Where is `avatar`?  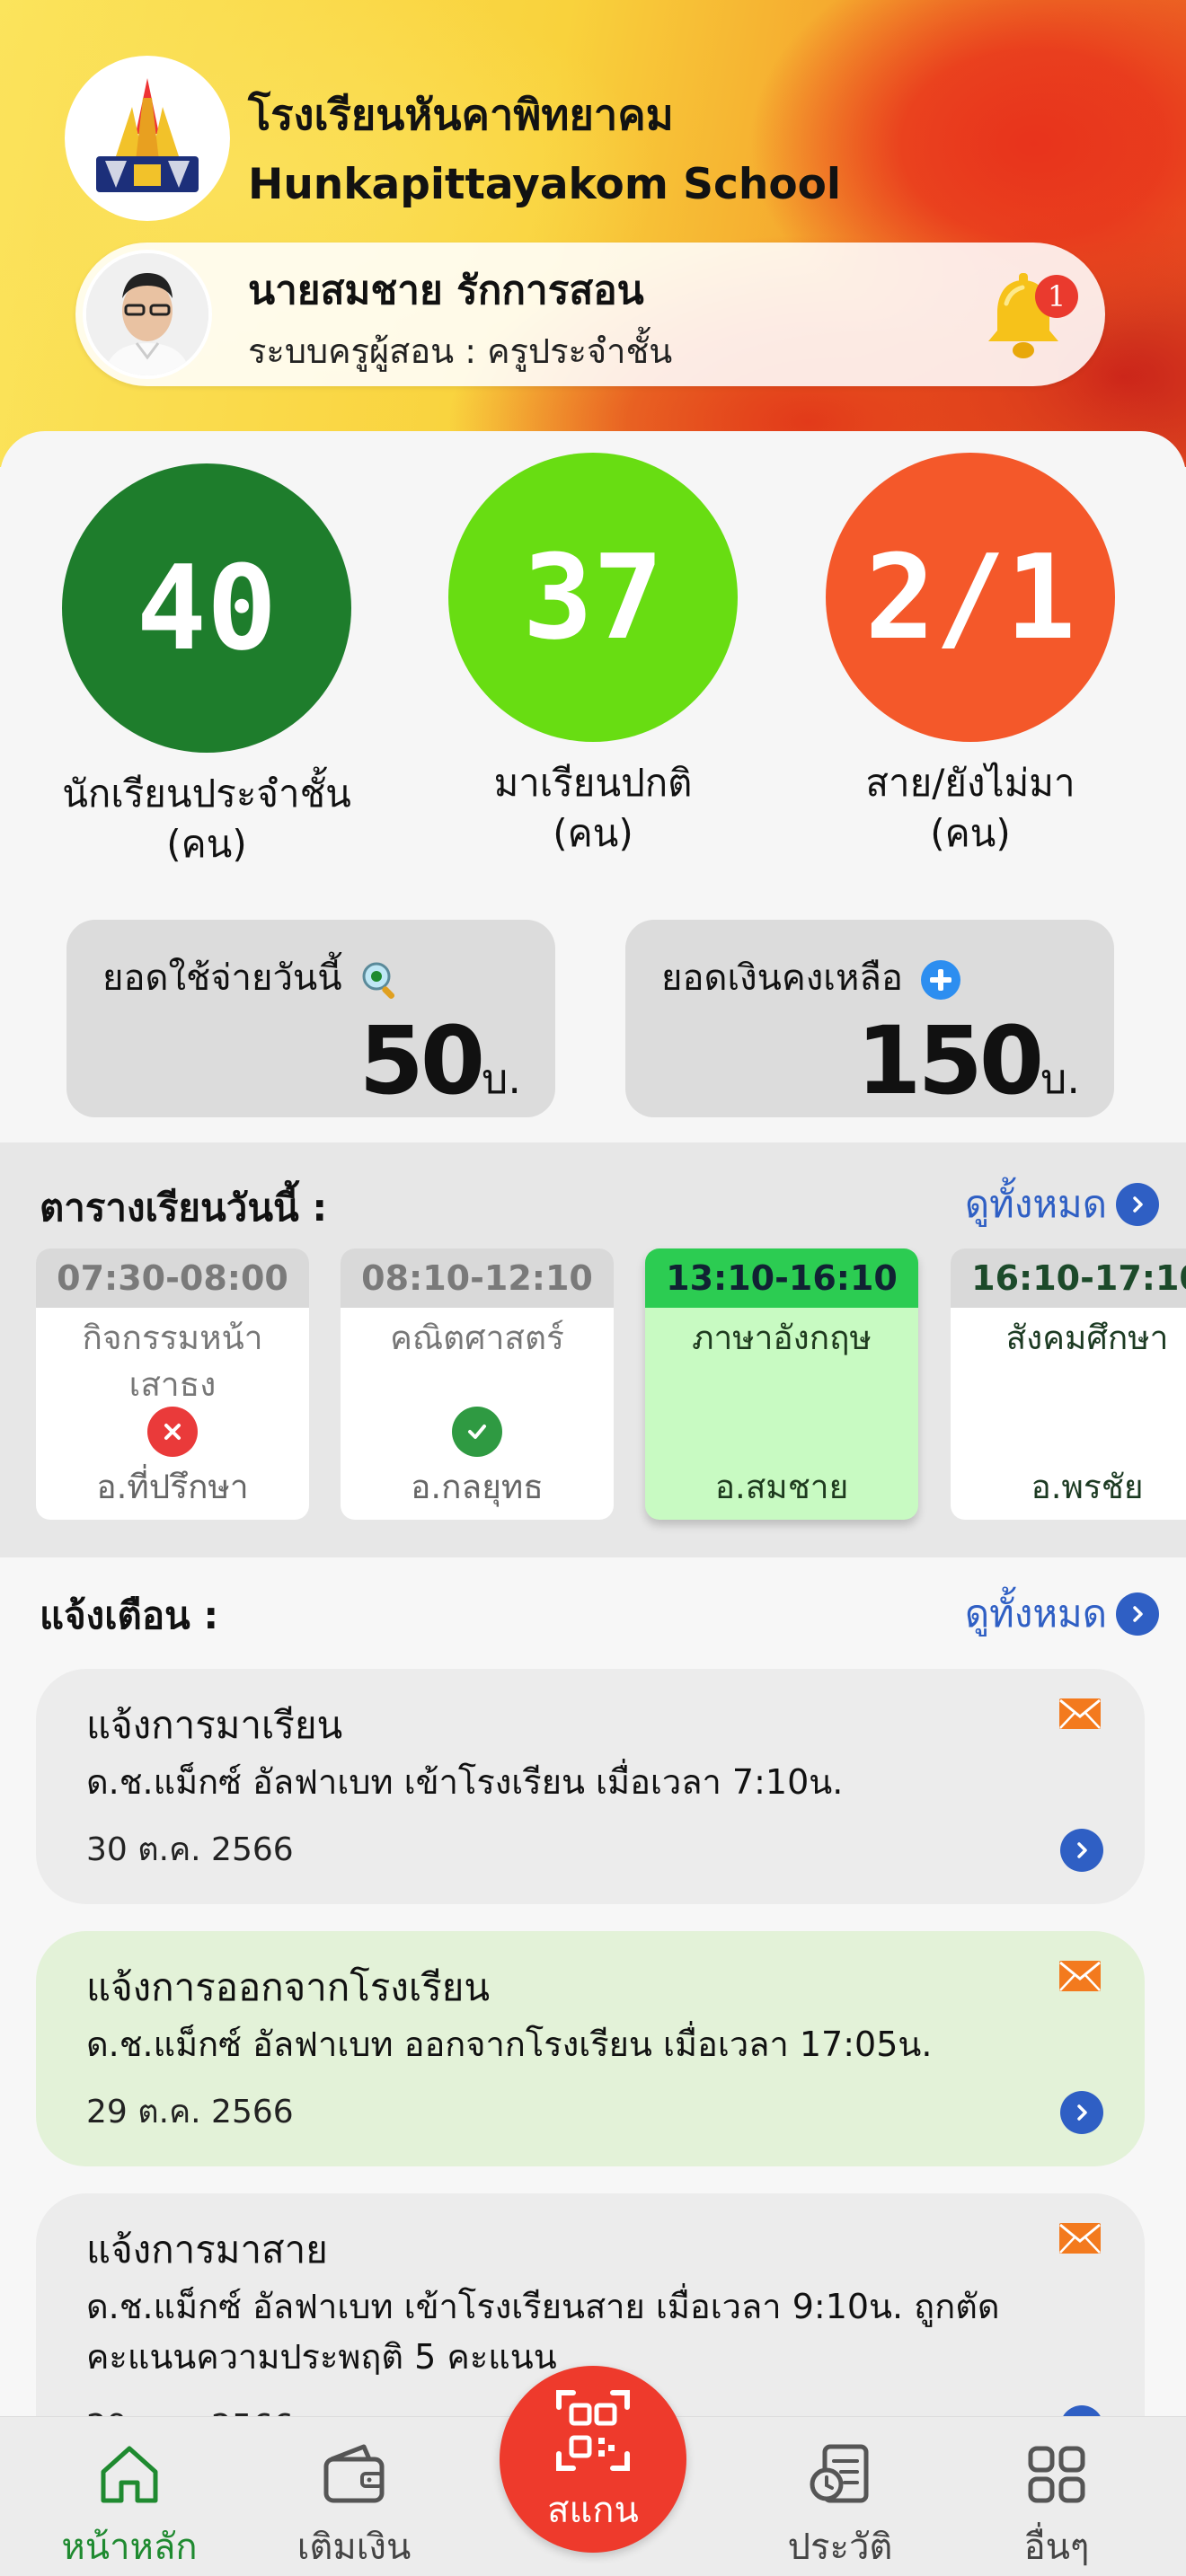 avatar is located at coordinates (147, 314).